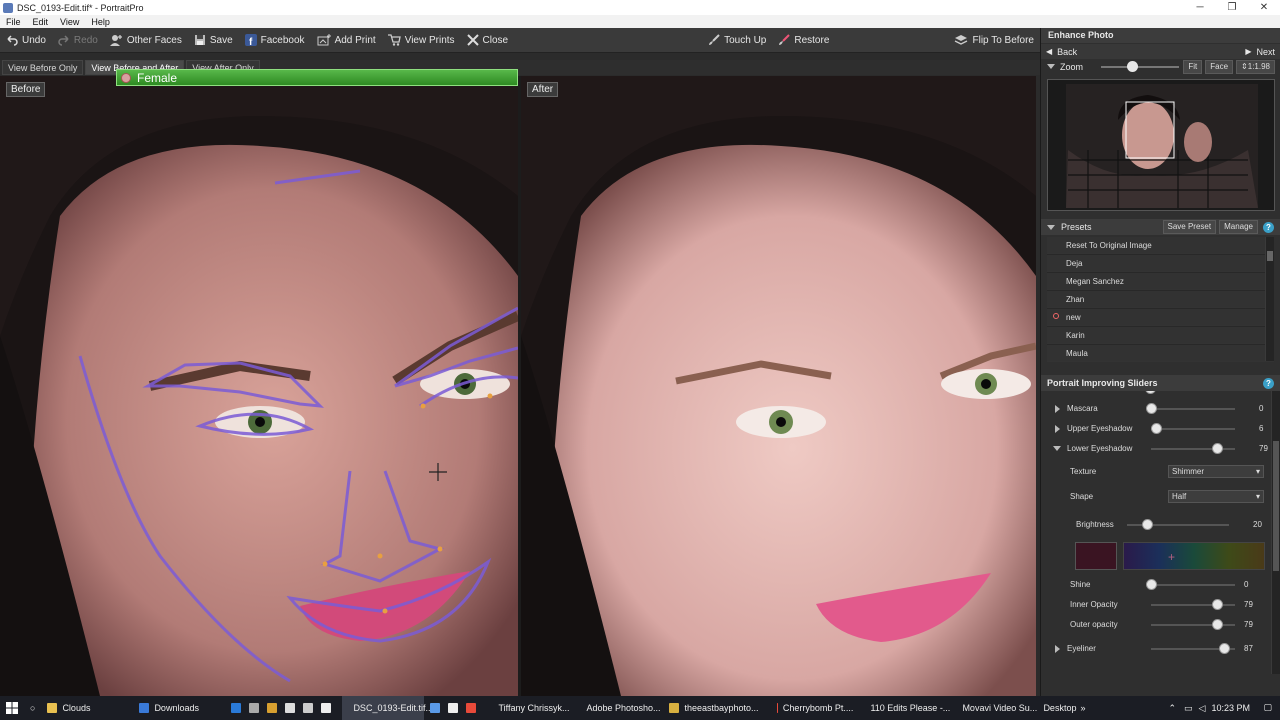  I want to click on preset-item: Zhan, so click(1160, 299).